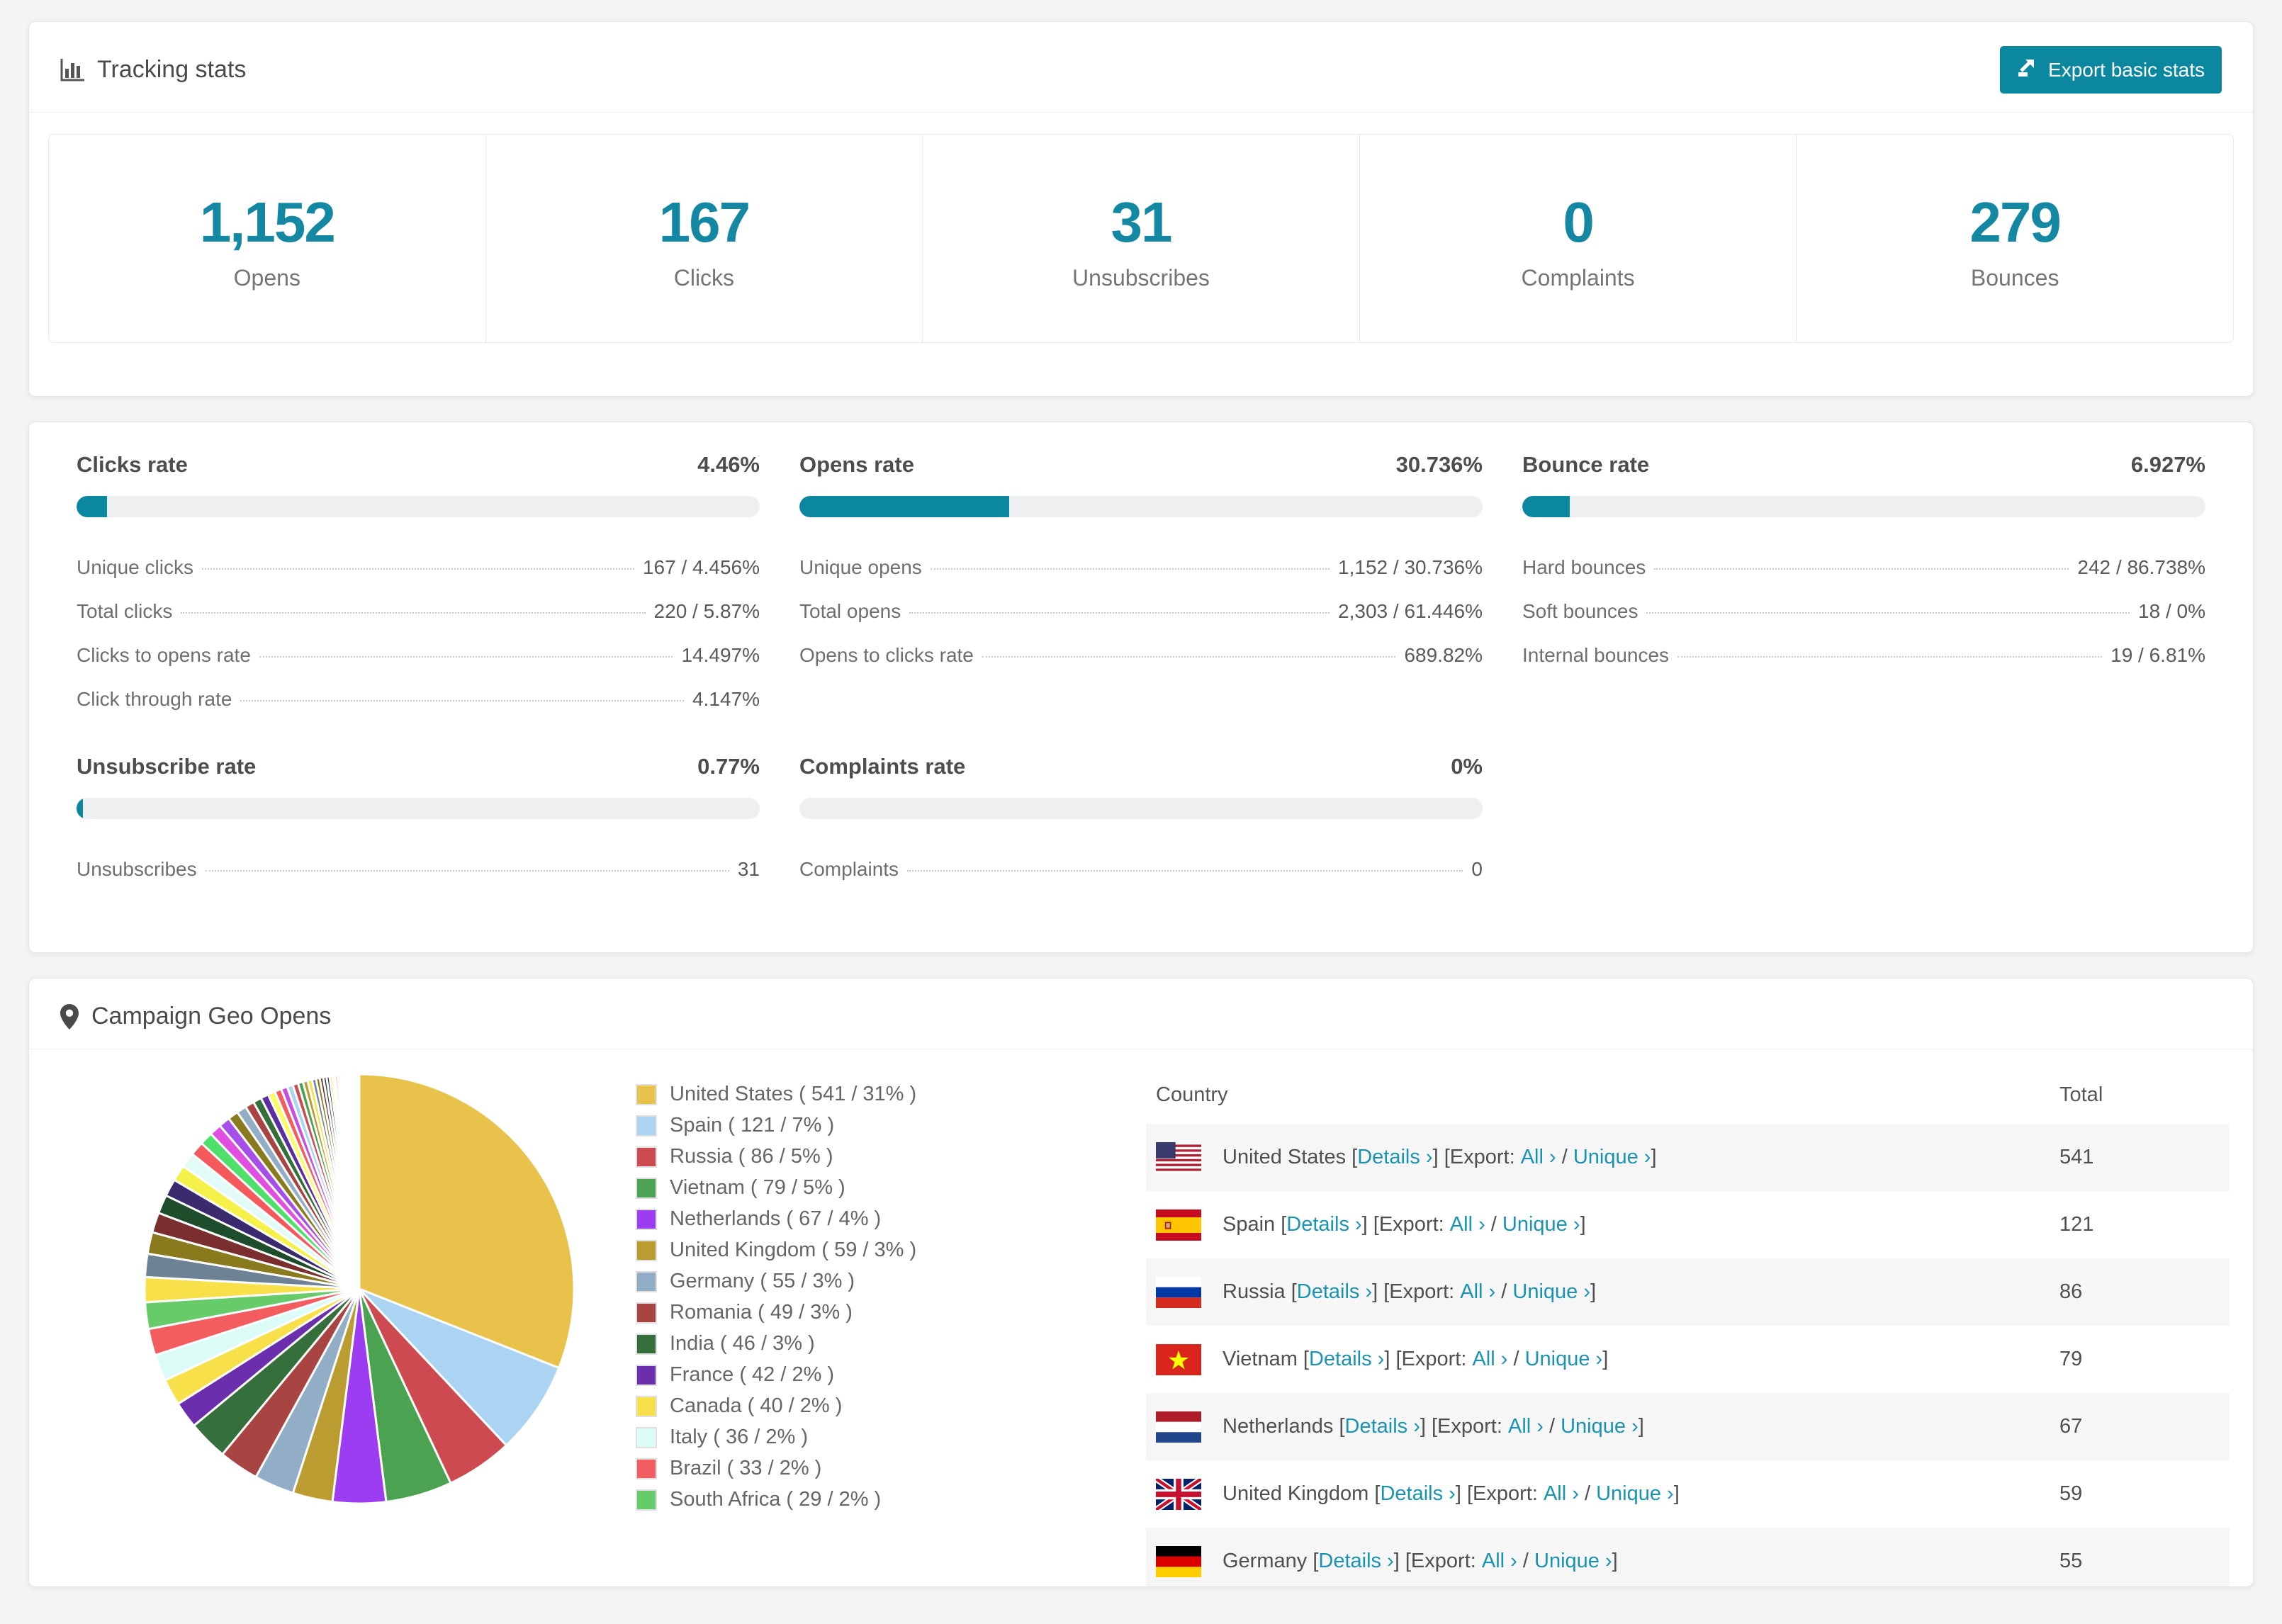 This screenshot has height=1624, width=2282. What do you see at coordinates (1864, 465) in the screenshot?
I see `rate-panel-head: Bounce rate 6.927%` at bounding box center [1864, 465].